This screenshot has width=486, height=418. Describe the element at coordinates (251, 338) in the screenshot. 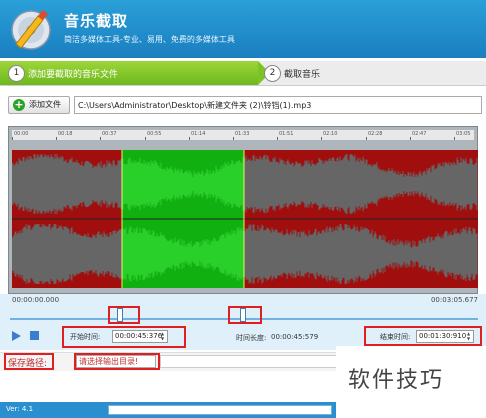

I see `duration-label: 时间长度:` at that location.